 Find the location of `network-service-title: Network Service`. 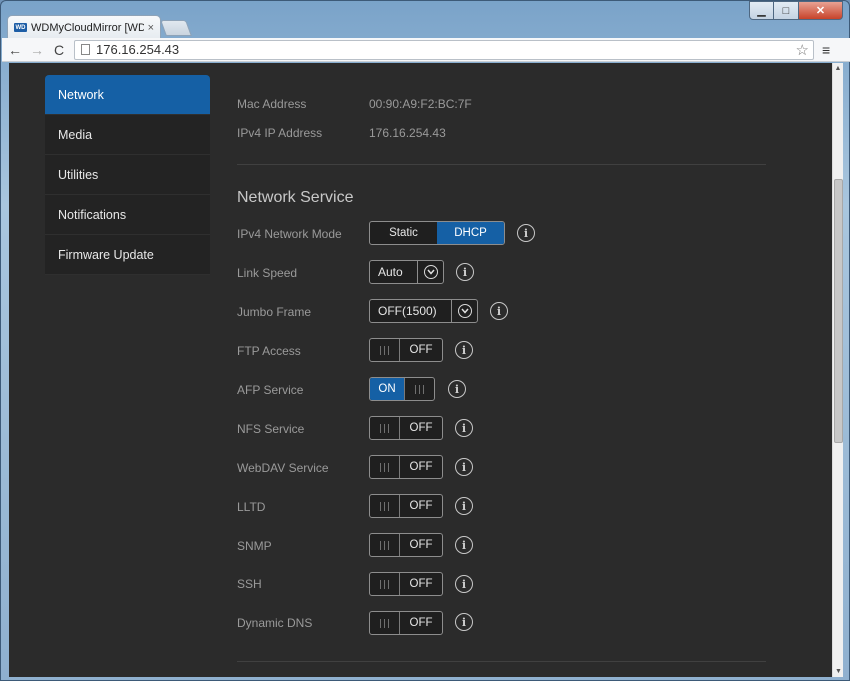

network-service-title: Network Service is located at coordinates (295, 197).